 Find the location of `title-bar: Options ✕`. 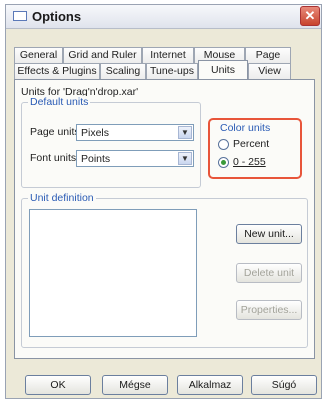

title-bar: Options ✕ is located at coordinates (163, 17).